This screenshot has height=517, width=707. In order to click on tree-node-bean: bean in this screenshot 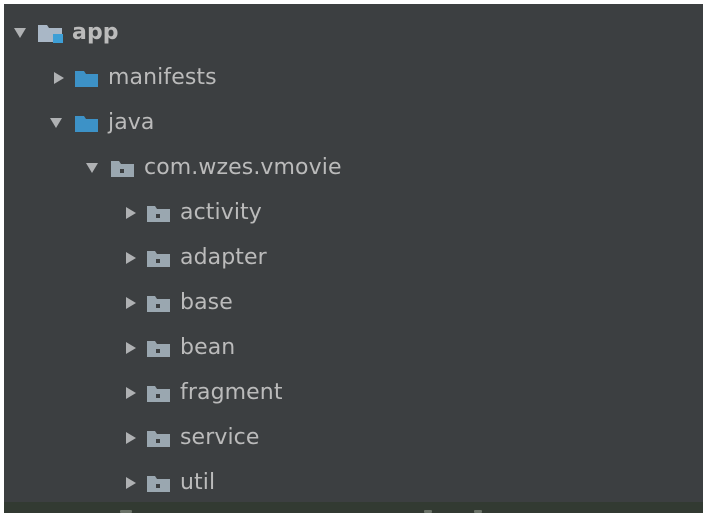, I will do `click(353, 347)`.